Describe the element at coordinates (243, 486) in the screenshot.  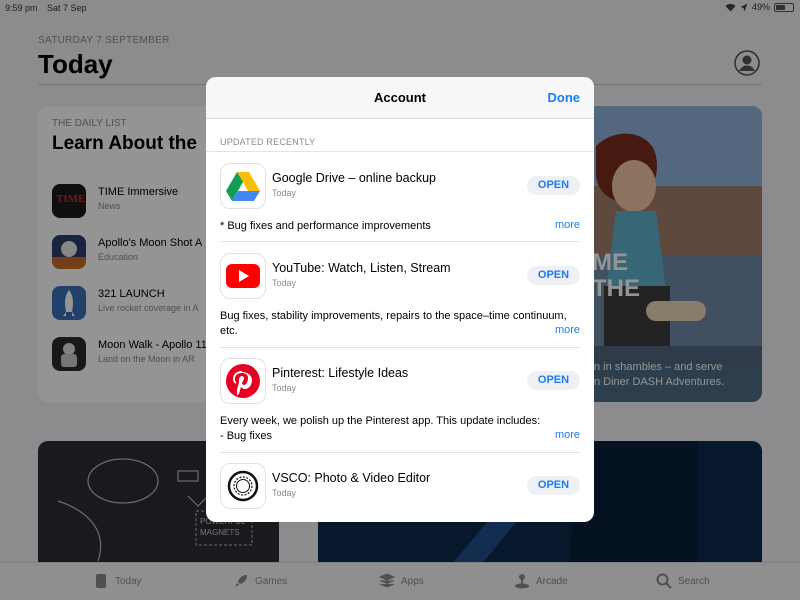
I see `vsco-icon` at that location.